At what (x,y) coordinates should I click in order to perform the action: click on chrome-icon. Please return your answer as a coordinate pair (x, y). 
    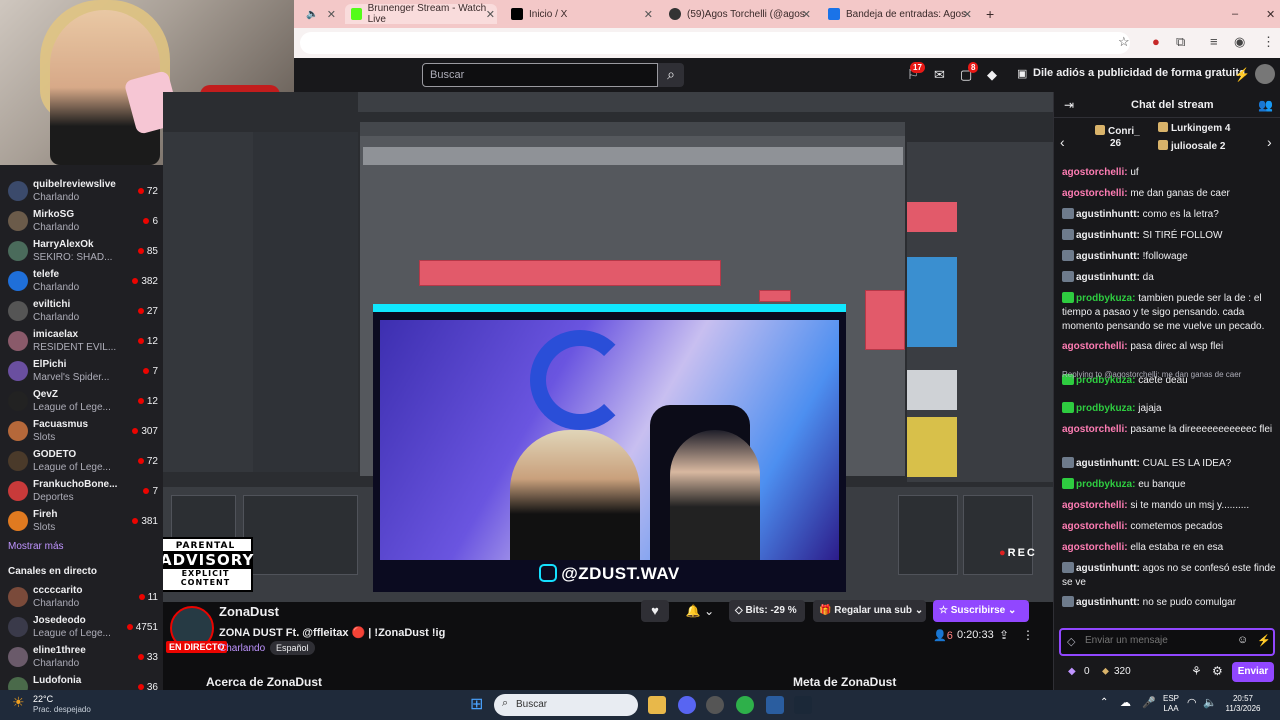
    Looking at the image, I should click on (745, 705).